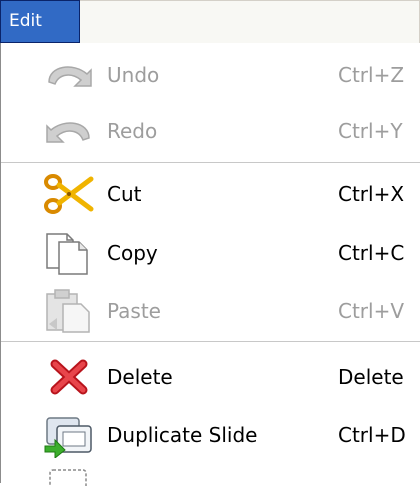 Image resolution: width=420 pixels, height=486 pixels. What do you see at coordinates (371, 194) in the screenshot?
I see `menu-item-shortcut: Ctrl+X` at bounding box center [371, 194].